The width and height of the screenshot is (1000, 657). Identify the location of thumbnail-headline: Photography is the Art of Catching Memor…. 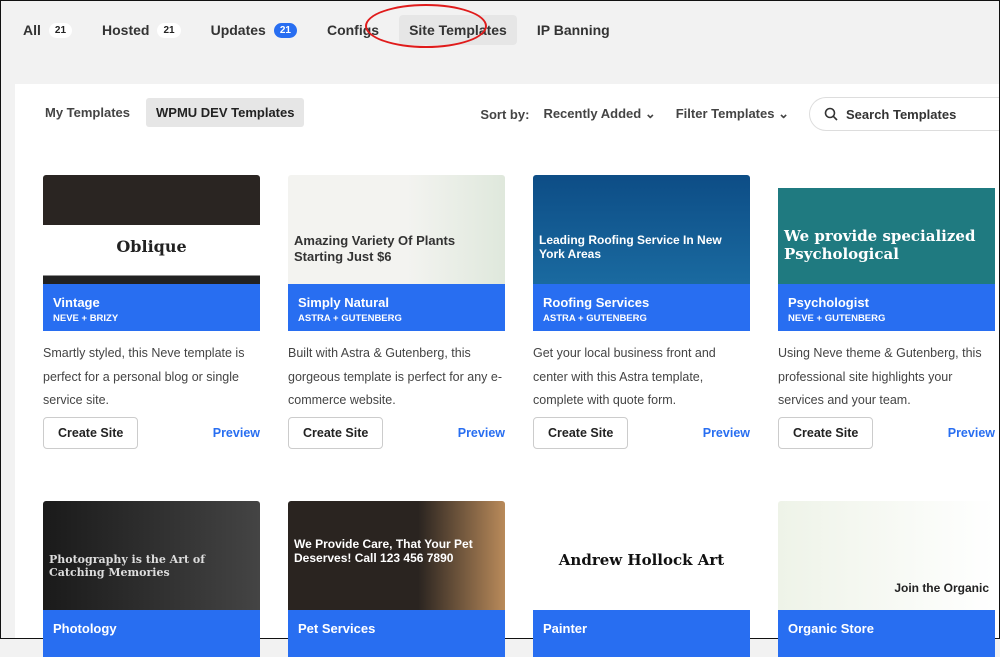
(127, 566).